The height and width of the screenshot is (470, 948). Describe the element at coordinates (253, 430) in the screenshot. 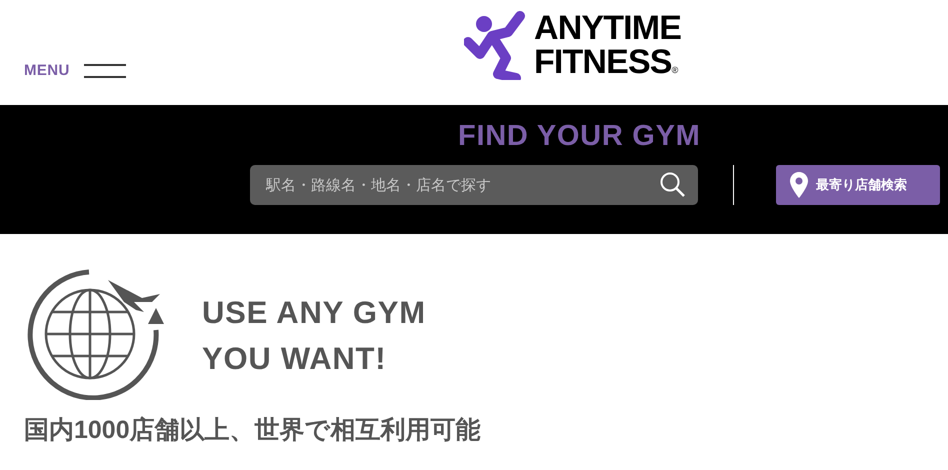

I see `subtitle: 国内1000店舗以上、世界で相互利用可能` at that location.